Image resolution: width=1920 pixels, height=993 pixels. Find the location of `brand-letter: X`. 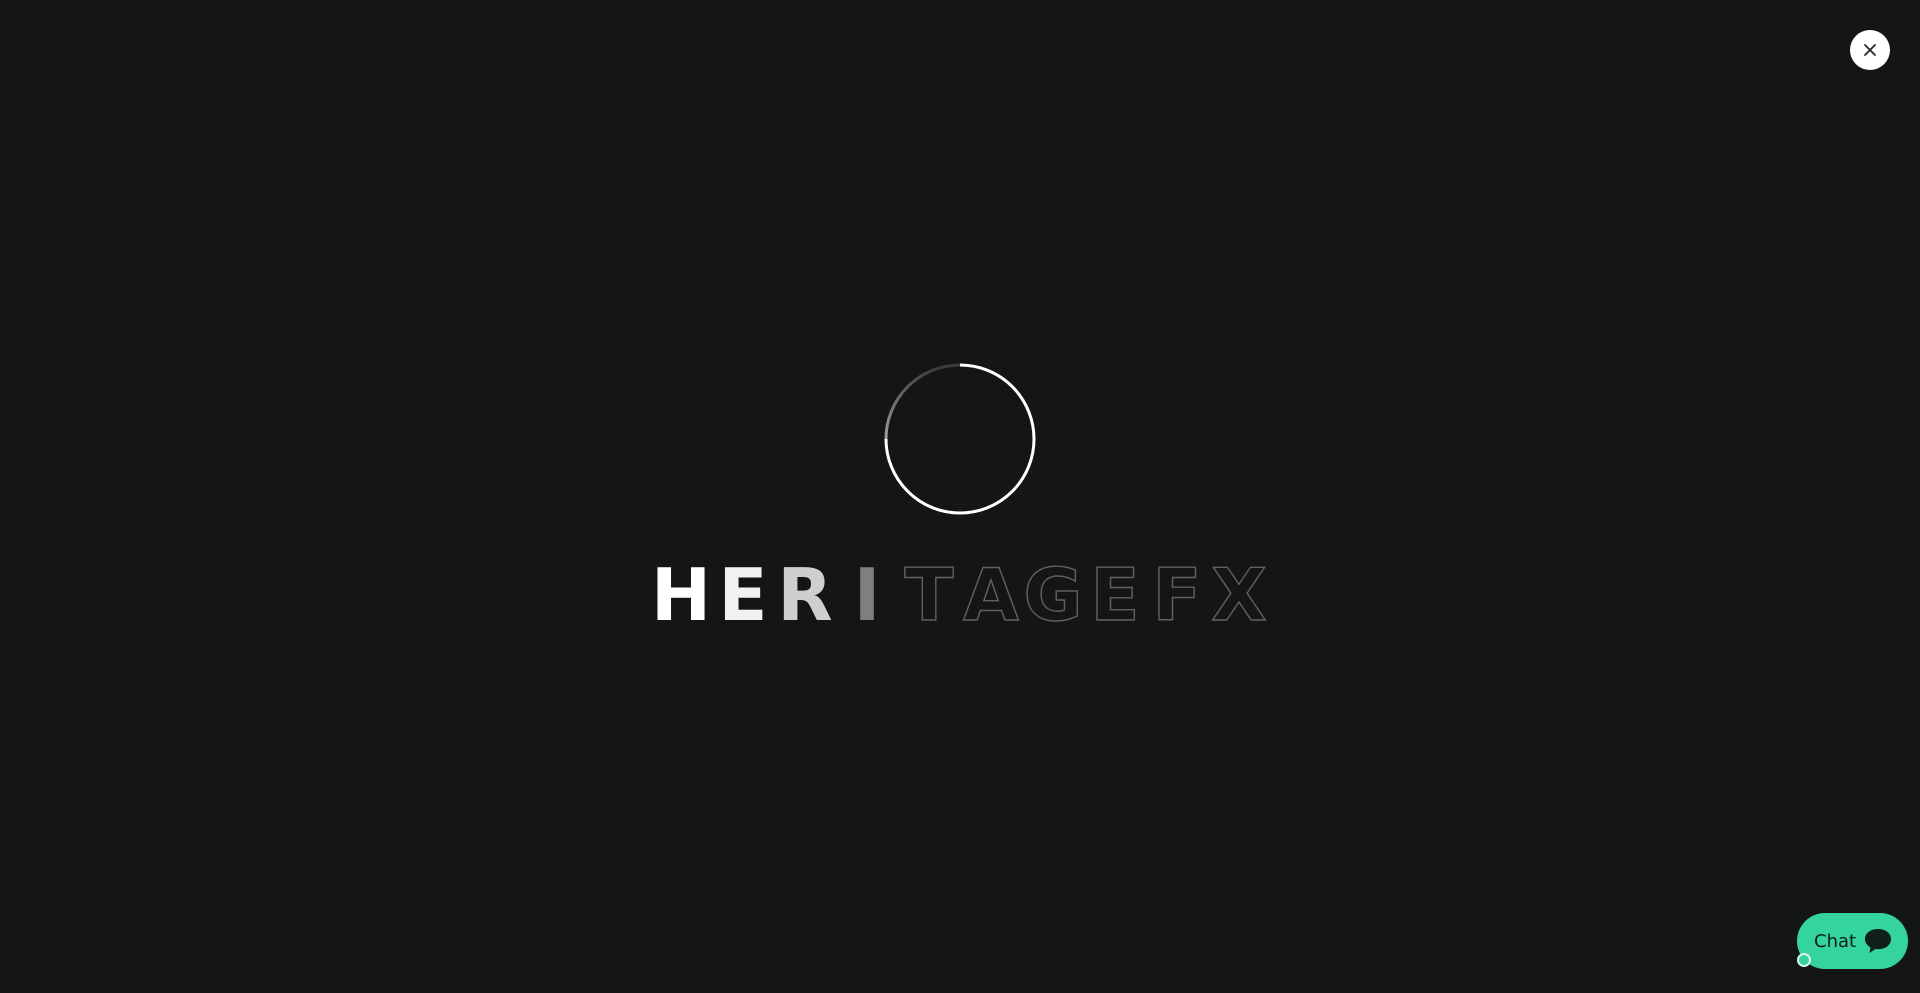

brand-letter: X is located at coordinates (1239, 595).